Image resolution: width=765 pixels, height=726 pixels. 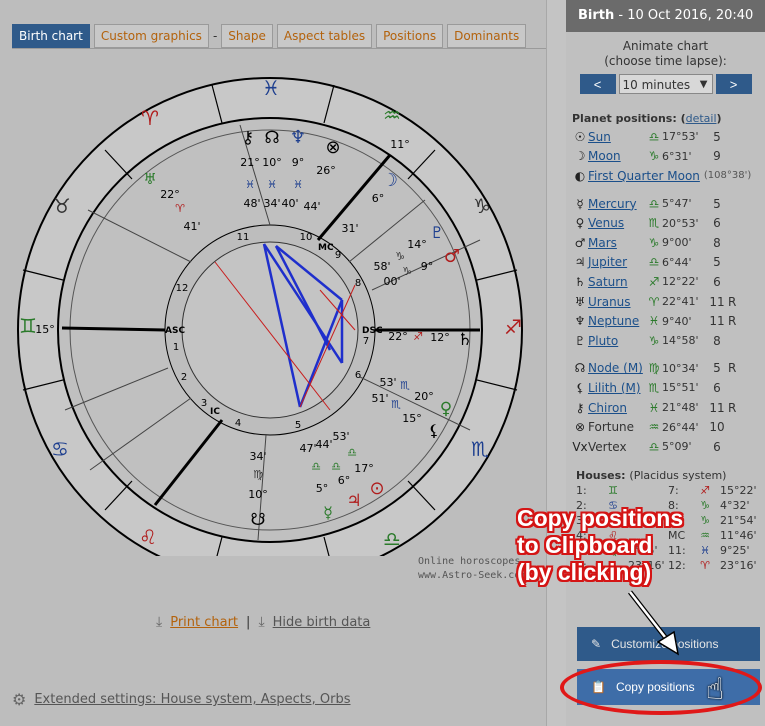 What do you see at coordinates (328, 512) in the screenshot?
I see `mercury-glyph: ☿` at bounding box center [328, 512].